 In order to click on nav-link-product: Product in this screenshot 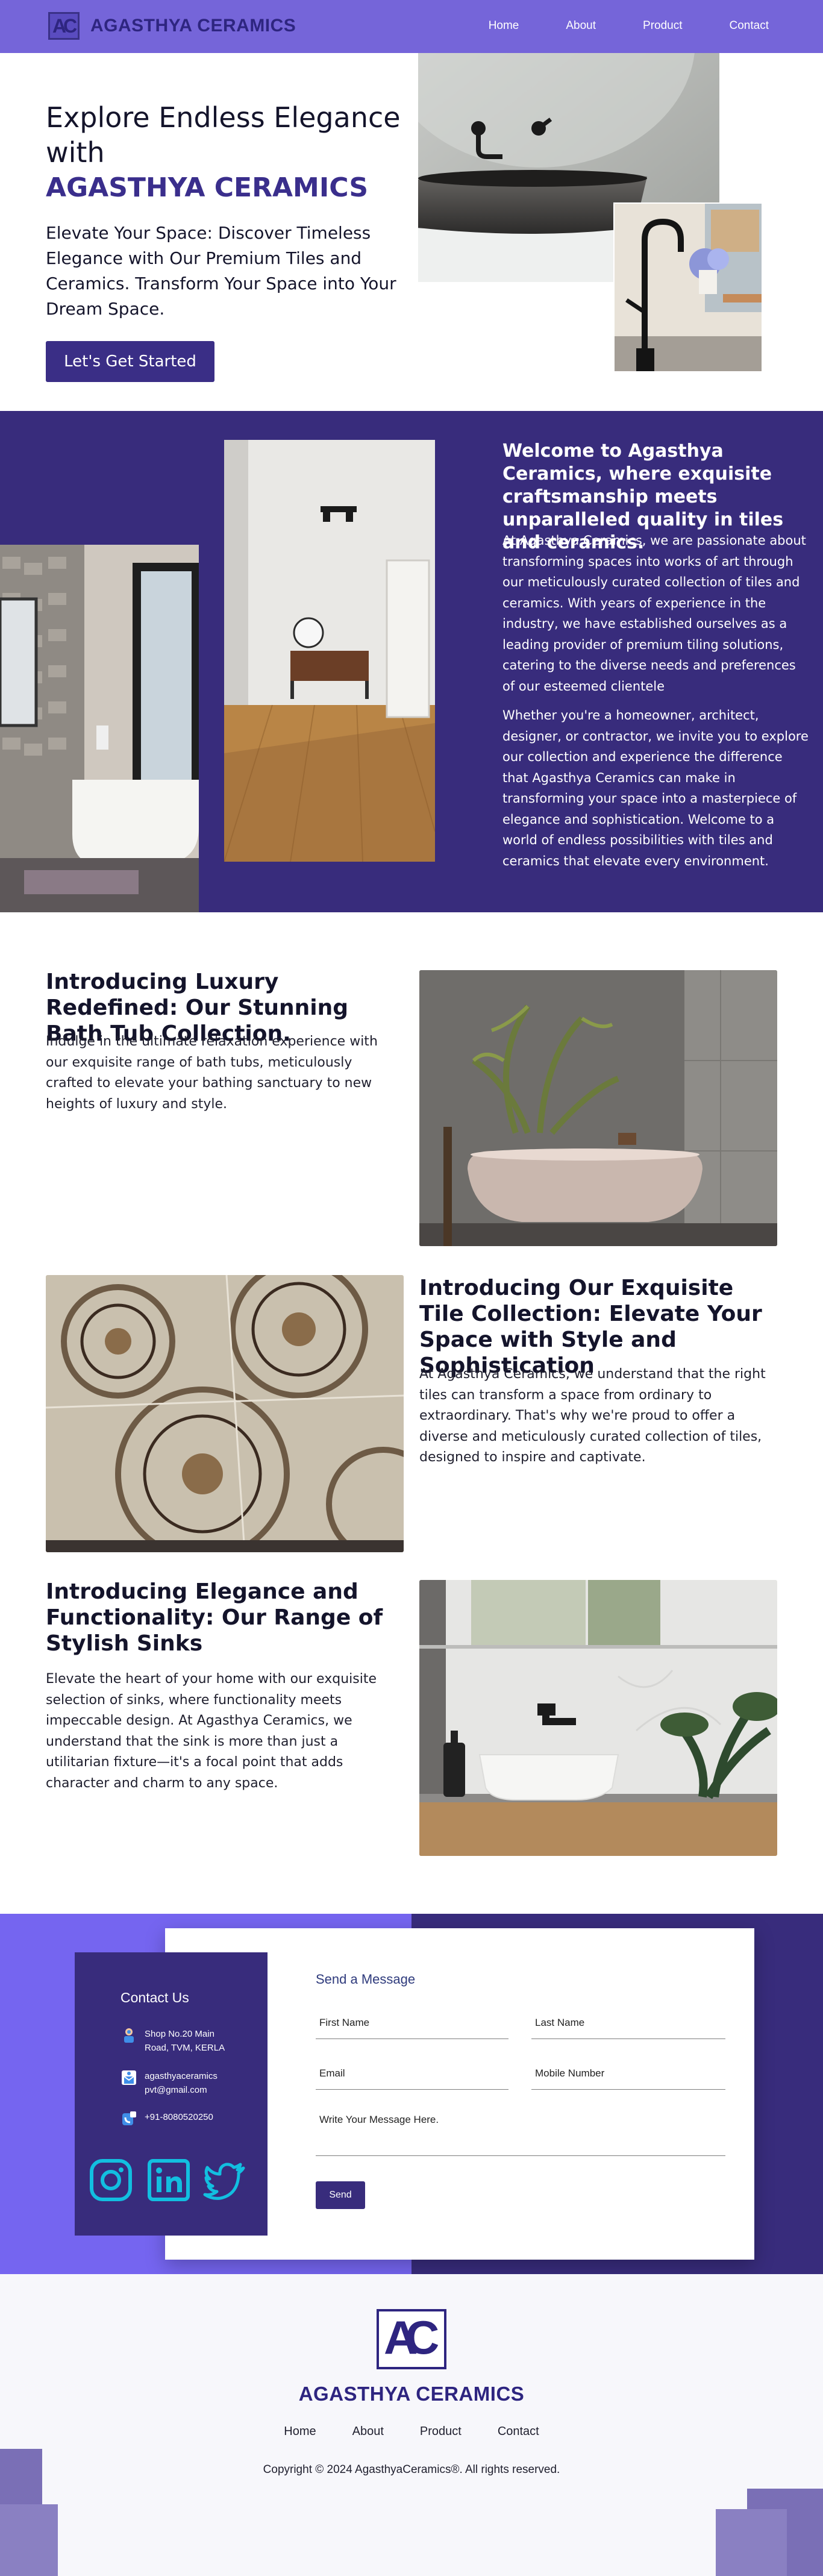, I will do `click(662, 26)`.